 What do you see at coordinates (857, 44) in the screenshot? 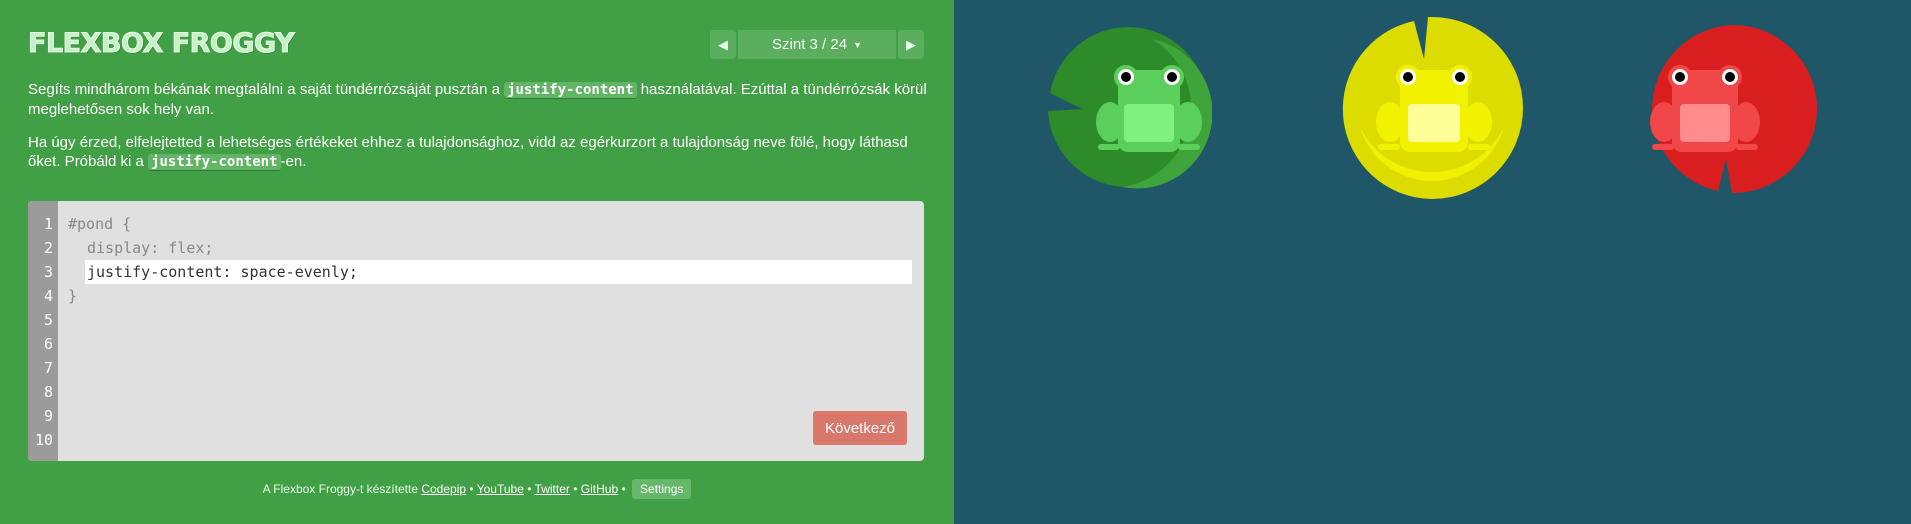
I see `caret-down-icon: ▼` at bounding box center [857, 44].